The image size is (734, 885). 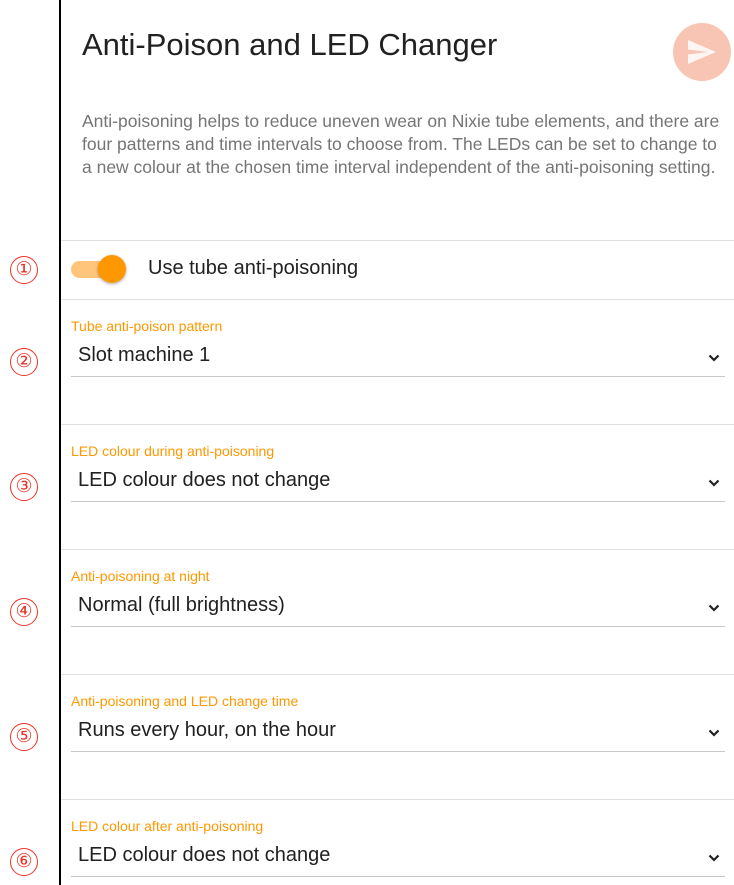 What do you see at coordinates (112, 269) in the screenshot?
I see `toggle-thumb` at bounding box center [112, 269].